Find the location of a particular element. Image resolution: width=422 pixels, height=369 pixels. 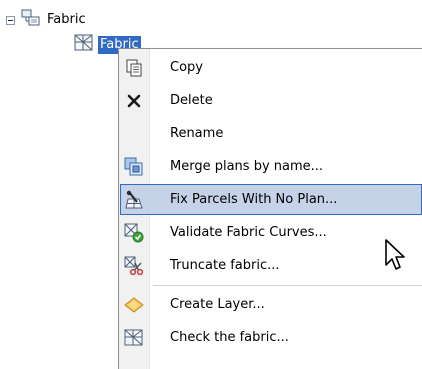

parcel-fabric-icon is located at coordinates (84, 45).